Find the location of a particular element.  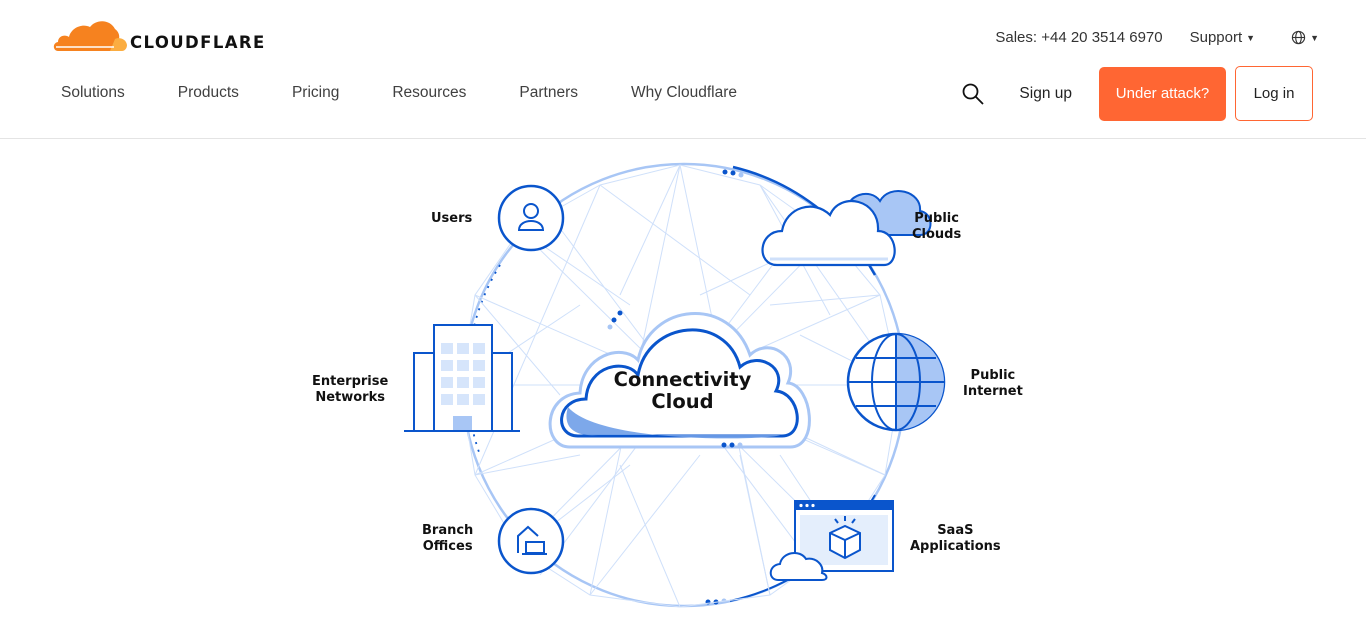

users-label: Users is located at coordinates (452, 218).